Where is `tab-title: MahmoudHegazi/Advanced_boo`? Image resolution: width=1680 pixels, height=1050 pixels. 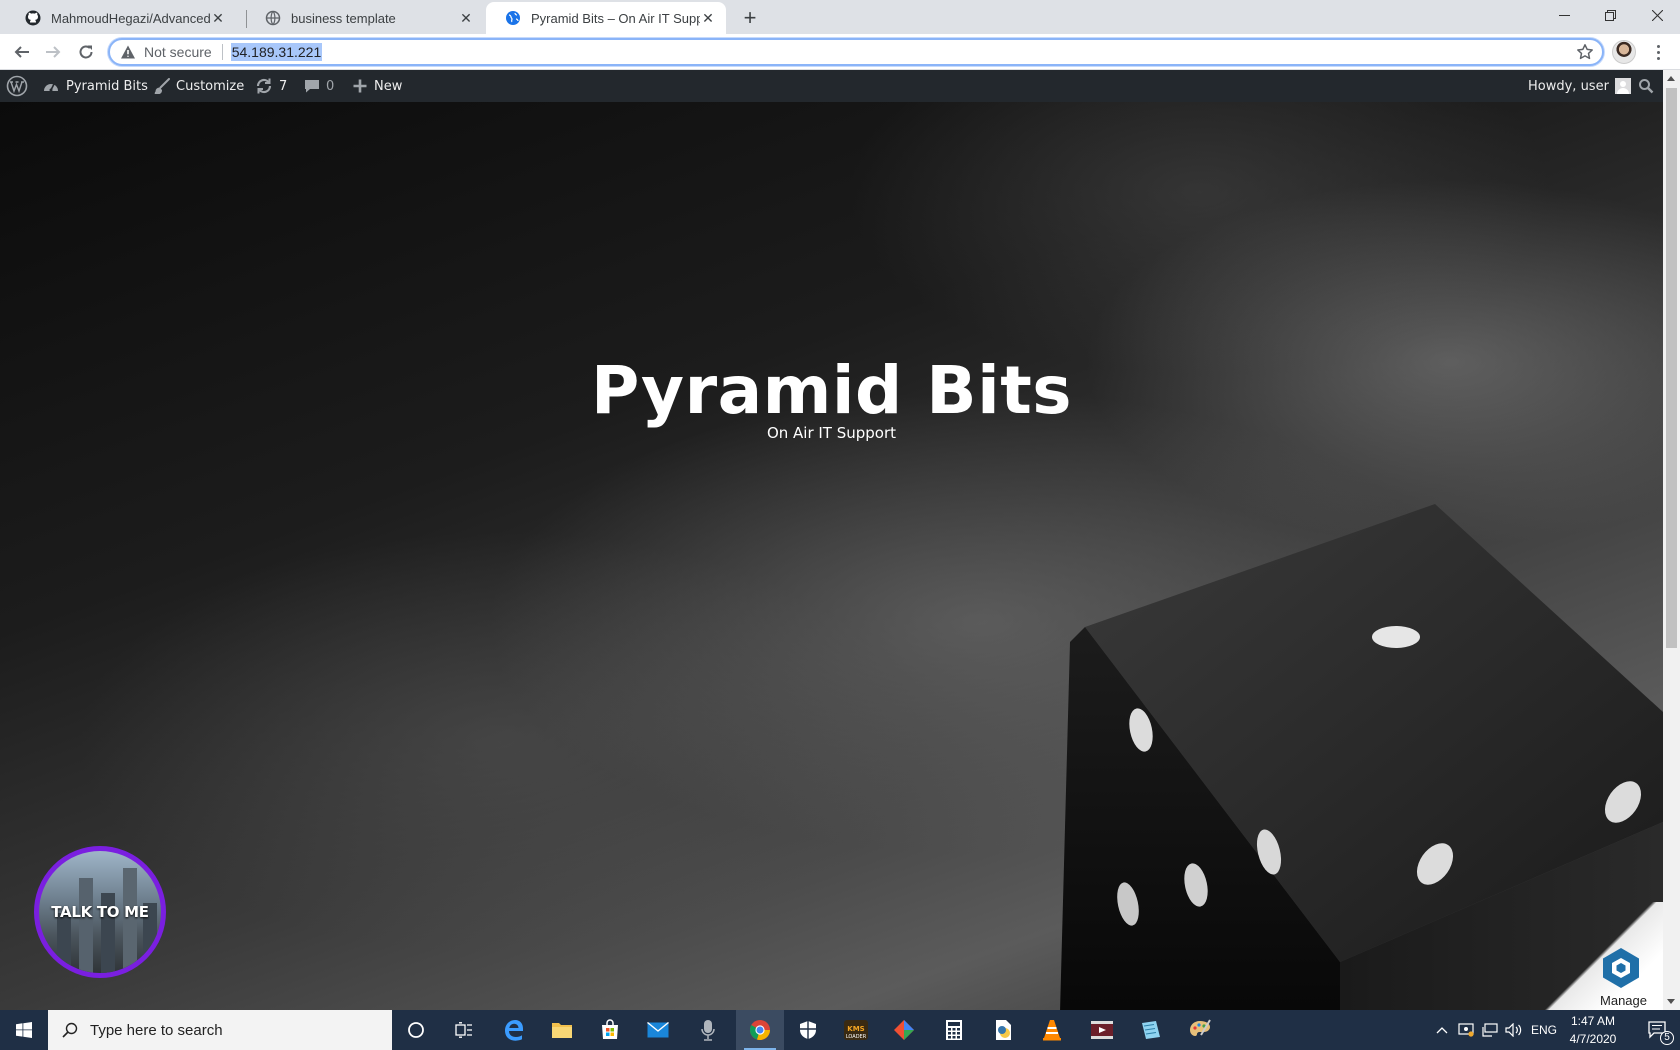 tab-title: MahmoudHegazi/Advanced_boo is located at coordinates (130, 18).